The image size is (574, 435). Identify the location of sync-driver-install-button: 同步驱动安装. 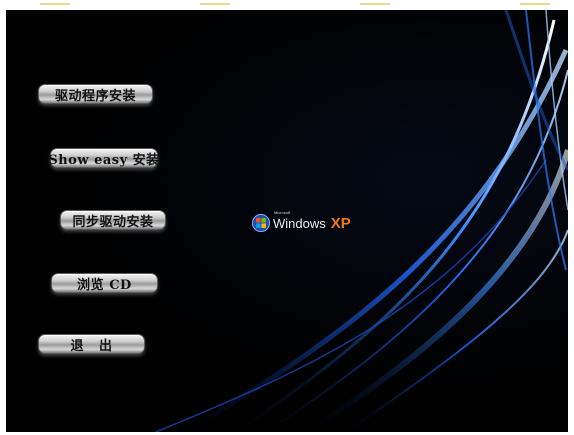
(113, 220).